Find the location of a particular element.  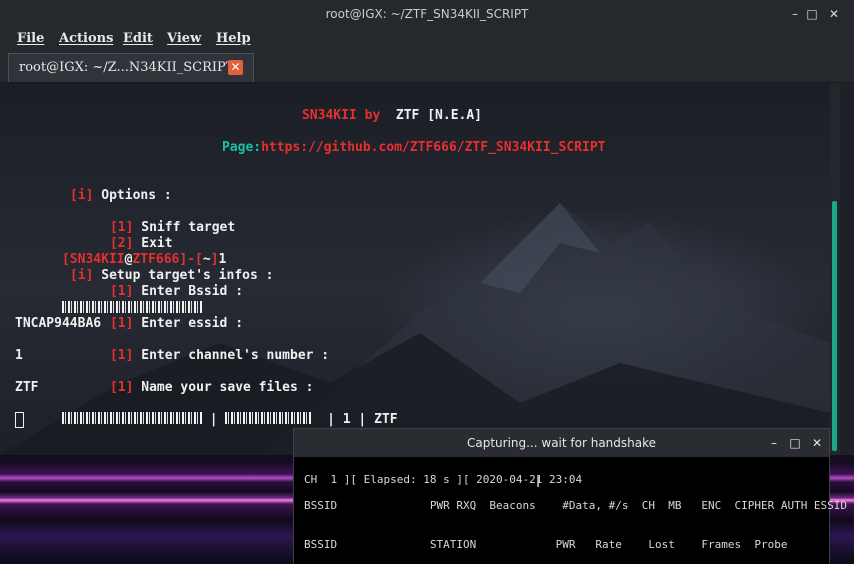

menu-edit: Edit is located at coordinates (138, 38).